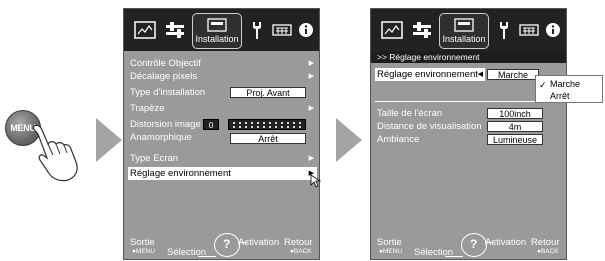 The image size is (605, 261). Describe the element at coordinates (161, 137) in the screenshot. I see `menu-item-label: Anamorphique` at that location.